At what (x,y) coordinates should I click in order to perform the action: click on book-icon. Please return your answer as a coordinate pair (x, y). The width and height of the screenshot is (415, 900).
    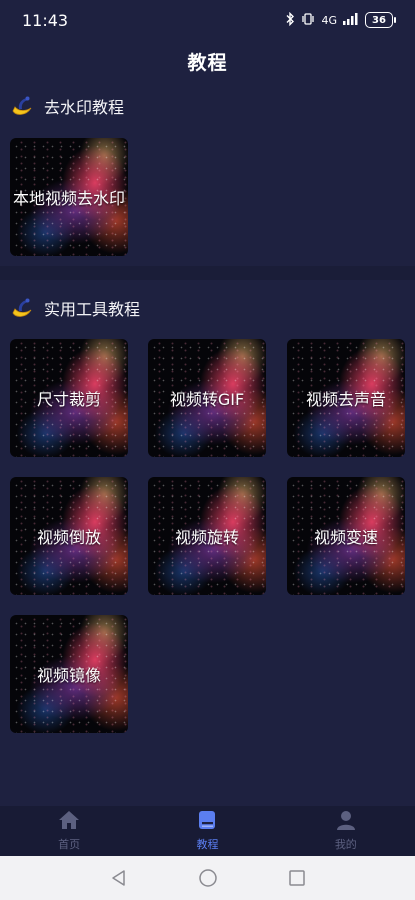
    Looking at the image, I should click on (207, 822).